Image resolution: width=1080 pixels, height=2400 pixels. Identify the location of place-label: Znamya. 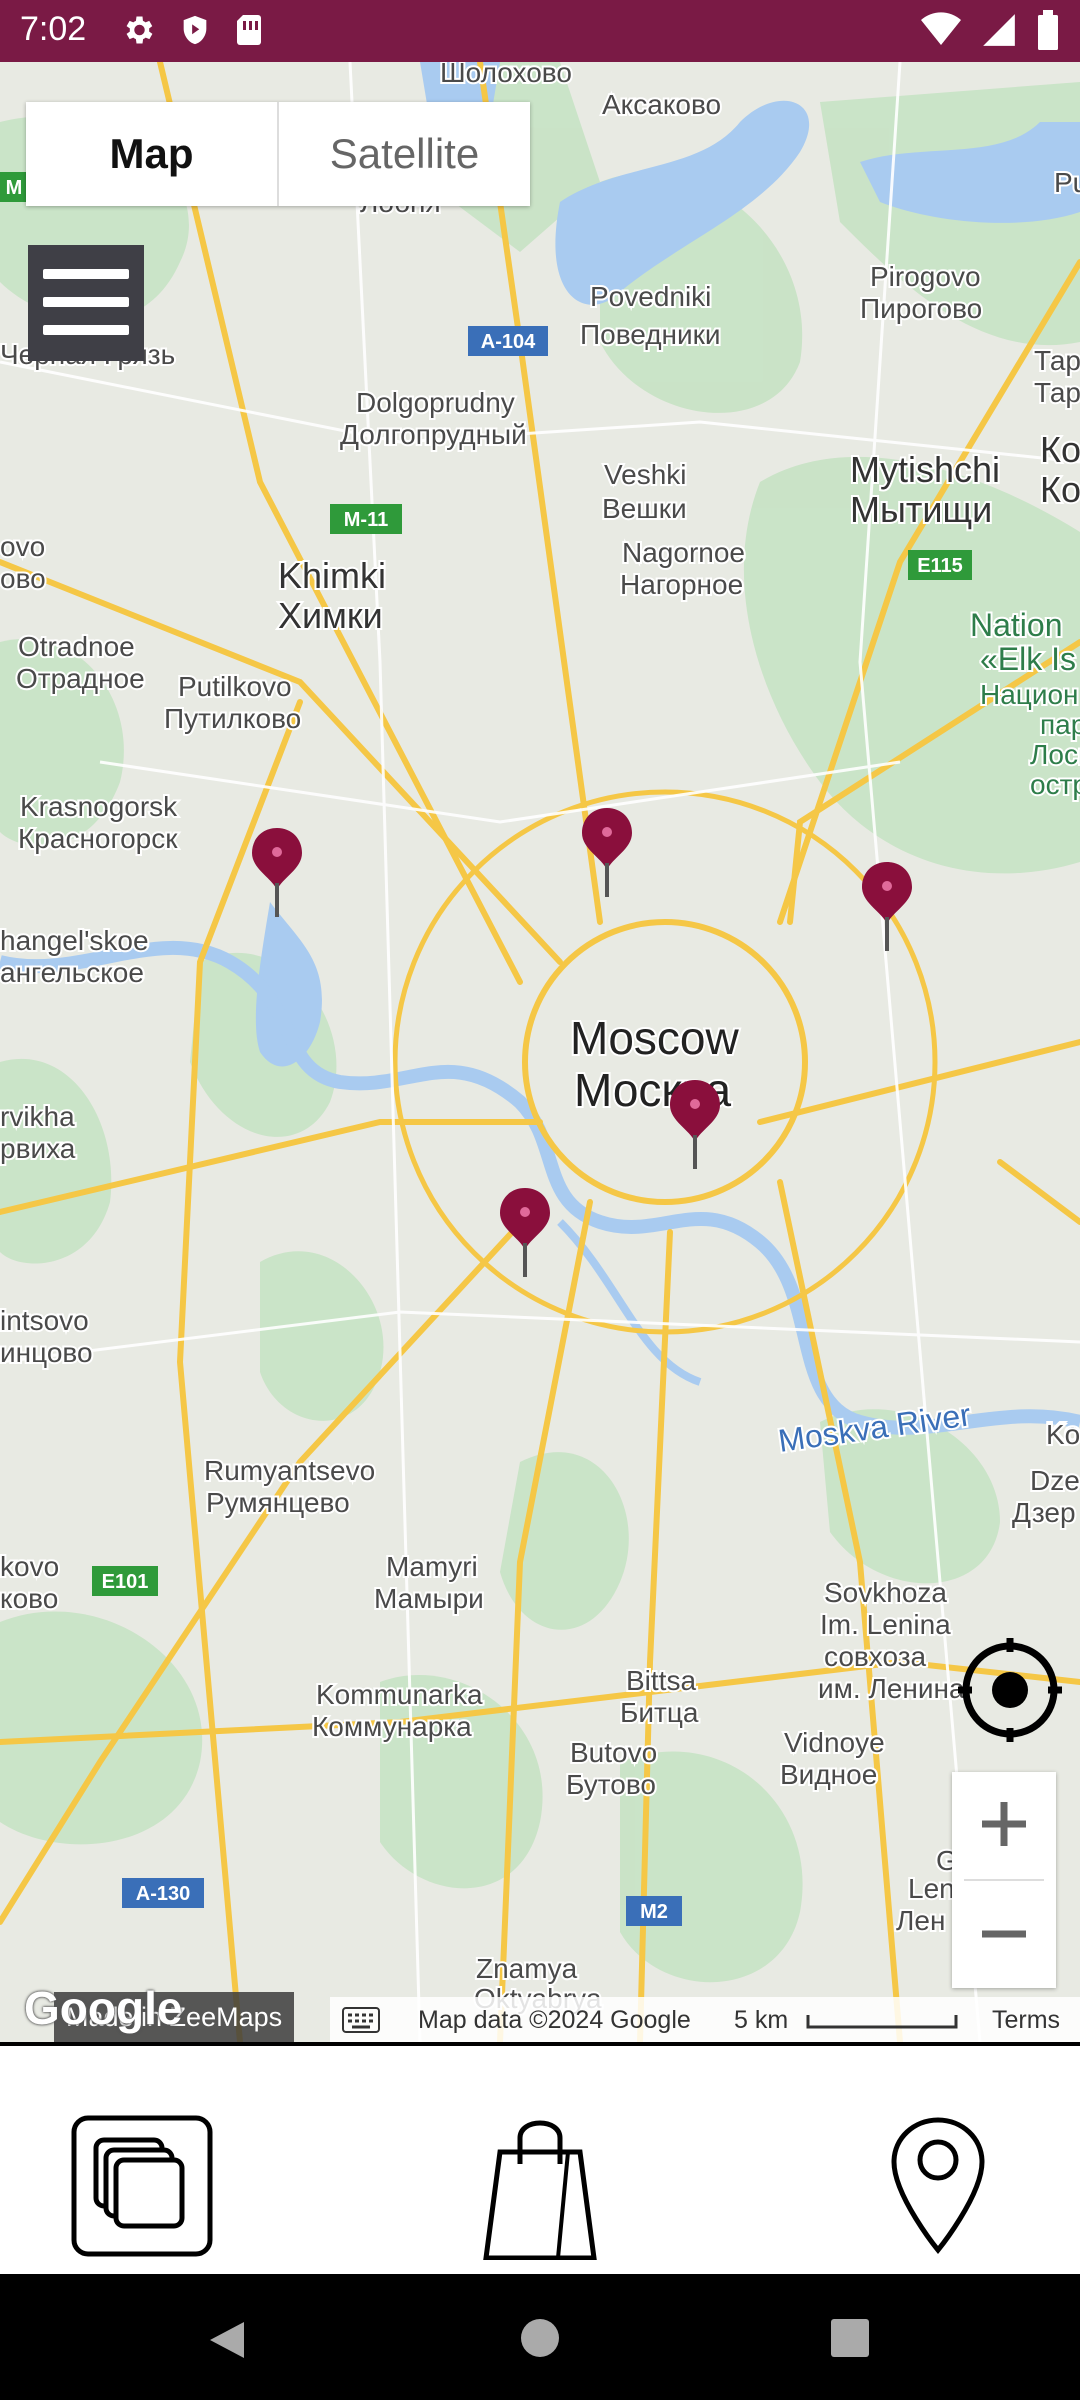
(527, 1968).